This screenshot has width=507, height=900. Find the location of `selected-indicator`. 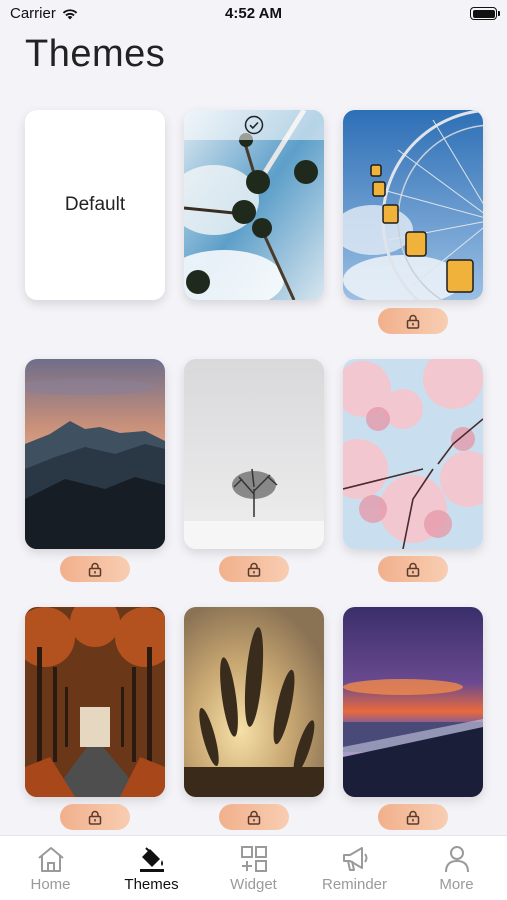

selected-indicator is located at coordinates (254, 125).